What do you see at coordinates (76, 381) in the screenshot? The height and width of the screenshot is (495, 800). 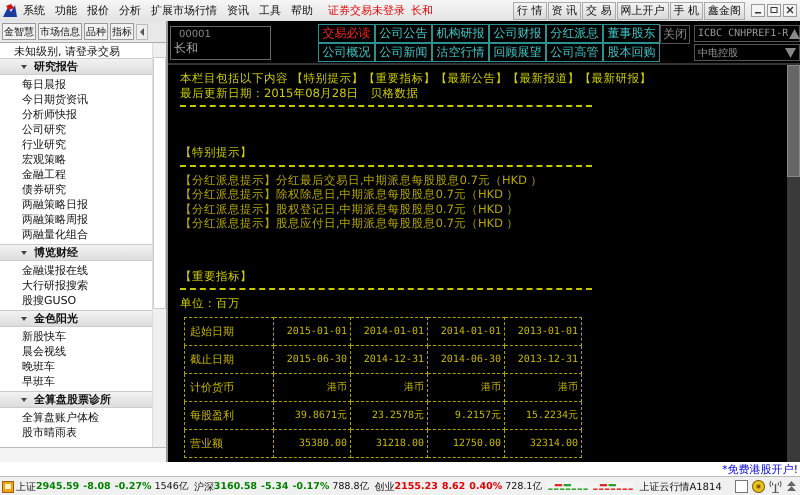 I see `sidebar-item: 早班车` at bounding box center [76, 381].